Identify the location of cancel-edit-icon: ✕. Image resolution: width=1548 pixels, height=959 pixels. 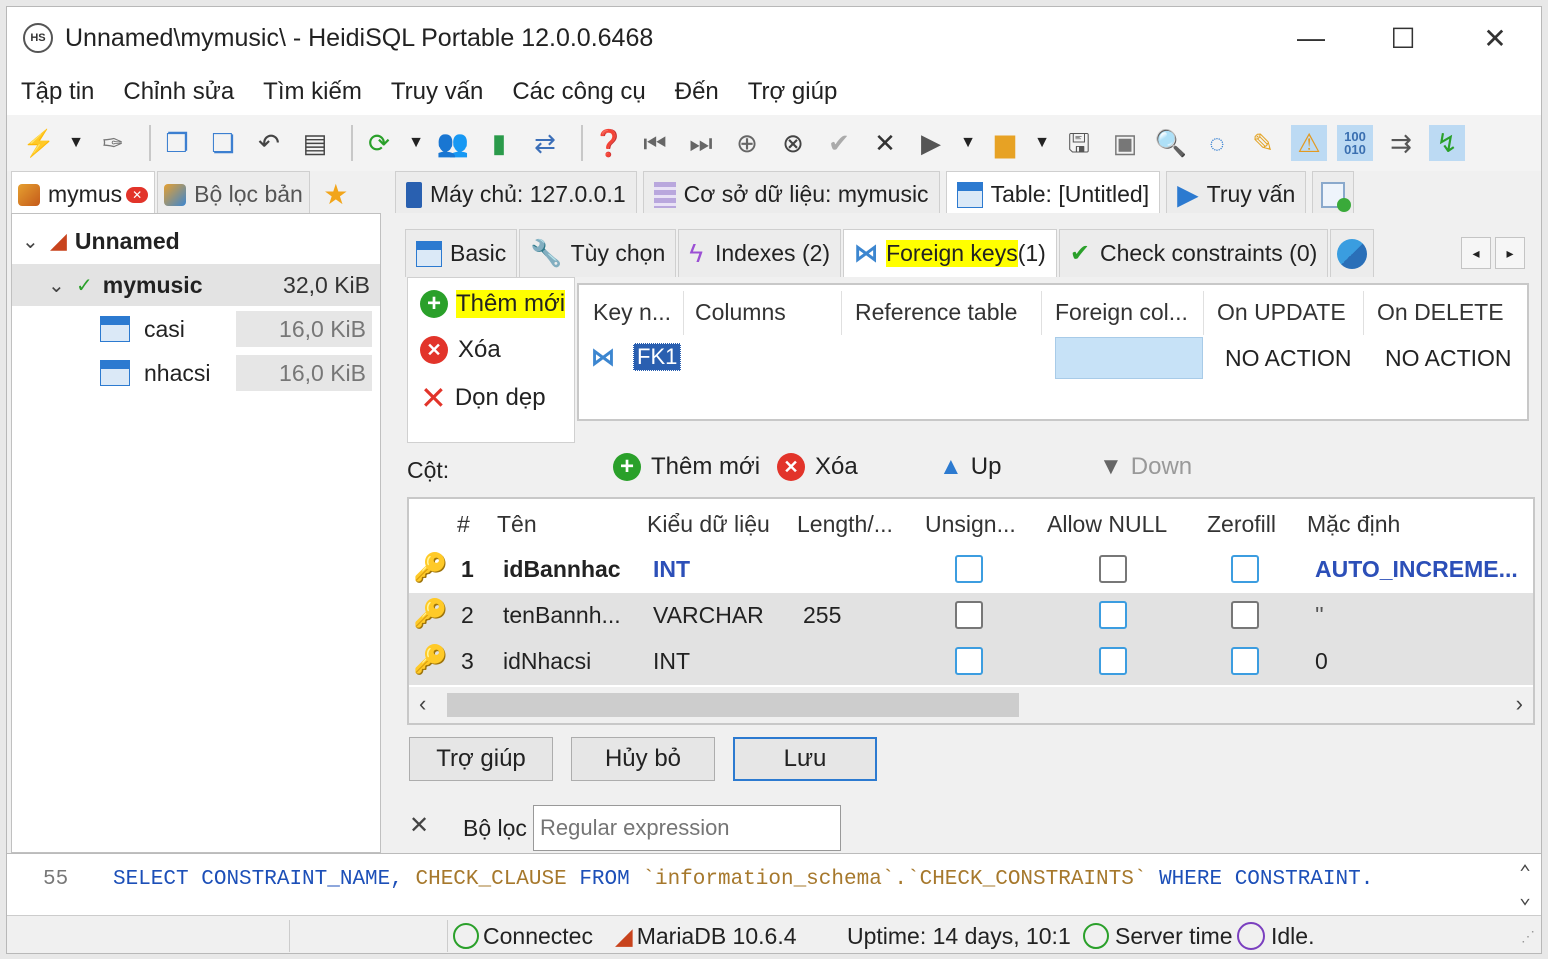
(885, 143).